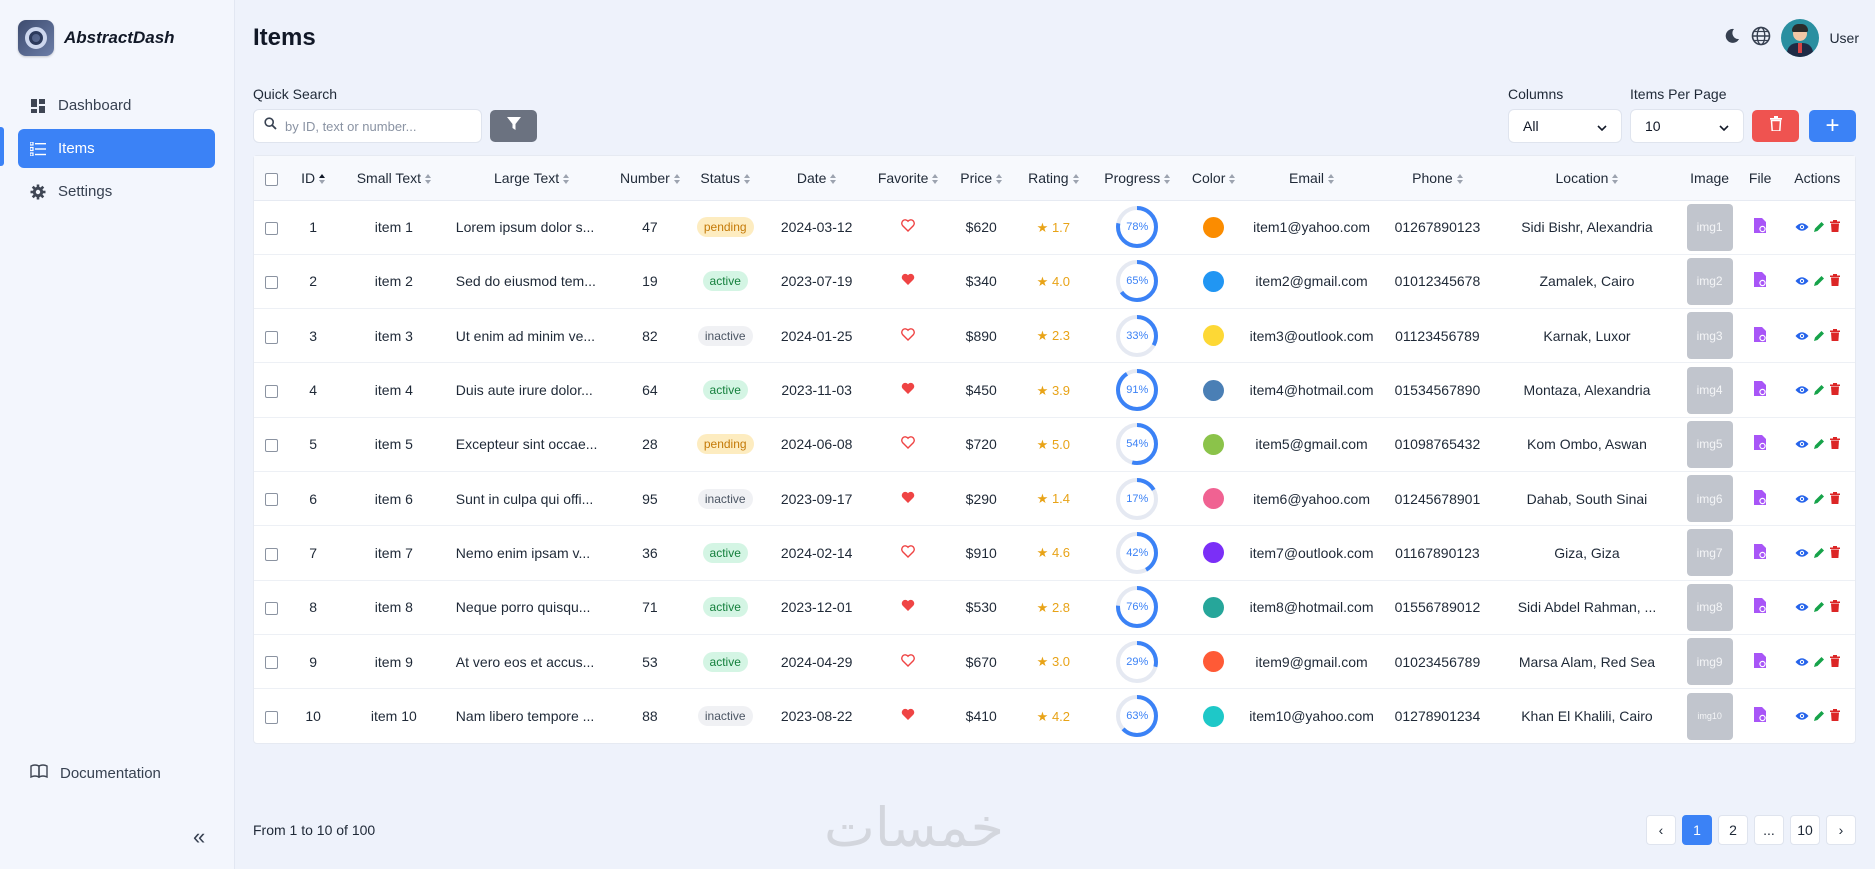 This screenshot has width=1875, height=869. Describe the element at coordinates (116, 148) in the screenshot. I see `sidebar-item-items: Items` at that location.